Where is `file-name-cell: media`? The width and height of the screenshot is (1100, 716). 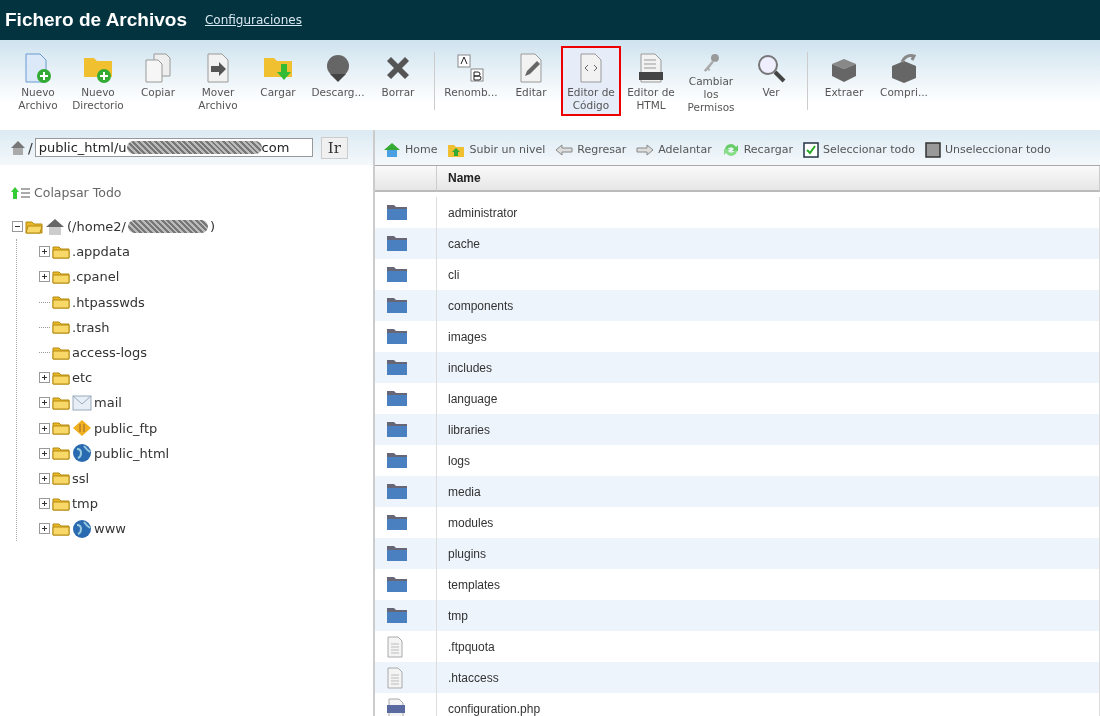 file-name-cell: media is located at coordinates (768, 491).